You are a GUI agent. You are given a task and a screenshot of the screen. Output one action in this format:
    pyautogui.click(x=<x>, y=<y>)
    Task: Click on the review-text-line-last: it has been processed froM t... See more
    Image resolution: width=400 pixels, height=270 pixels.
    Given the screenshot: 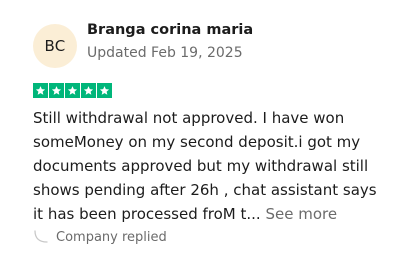 What is the action you would take?
    pyautogui.click(x=208, y=214)
    